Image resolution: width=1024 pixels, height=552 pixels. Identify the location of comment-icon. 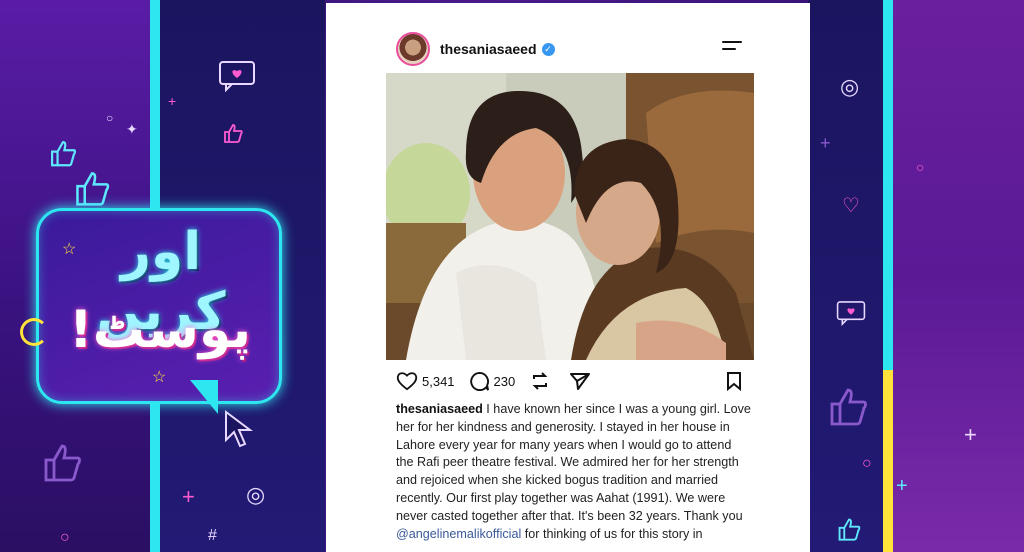
(479, 381).